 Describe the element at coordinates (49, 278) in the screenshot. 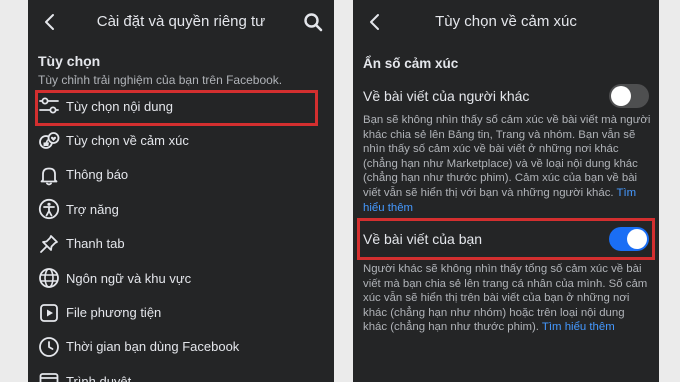

I see `globe-icon` at that location.